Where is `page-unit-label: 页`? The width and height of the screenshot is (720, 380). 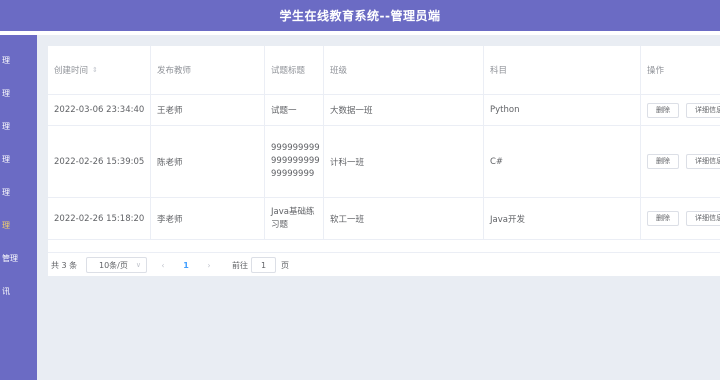
page-unit-label: 页 is located at coordinates (285, 265).